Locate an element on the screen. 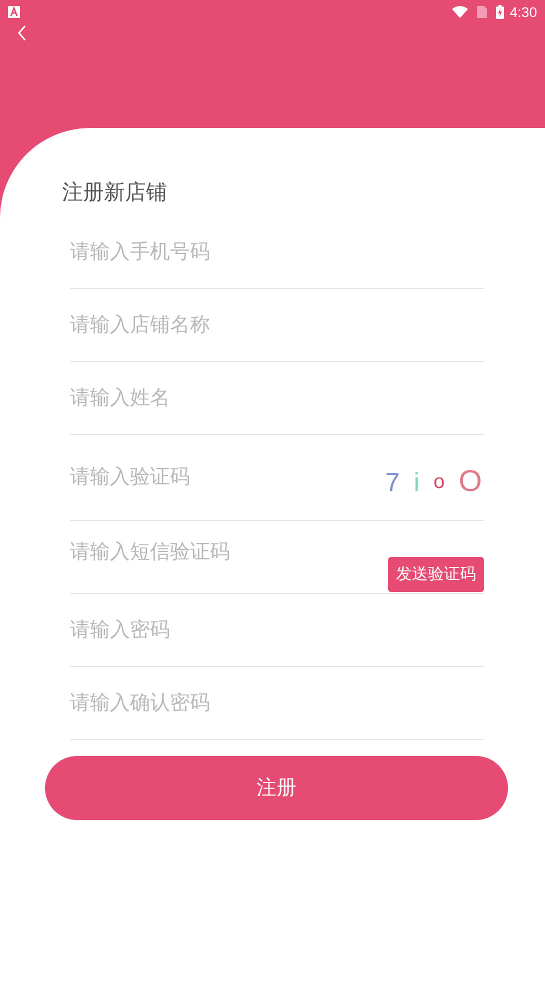 The width and height of the screenshot is (545, 988). input-field: 请输入手机号码 is located at coordinates (277, 252).